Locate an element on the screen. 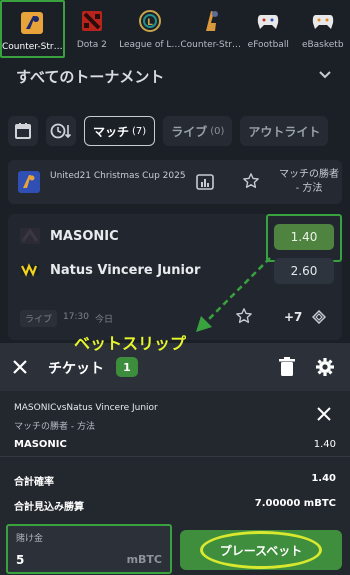 The image size is (350, 575). markets-cube-icon is located at coordinates (319, 317).